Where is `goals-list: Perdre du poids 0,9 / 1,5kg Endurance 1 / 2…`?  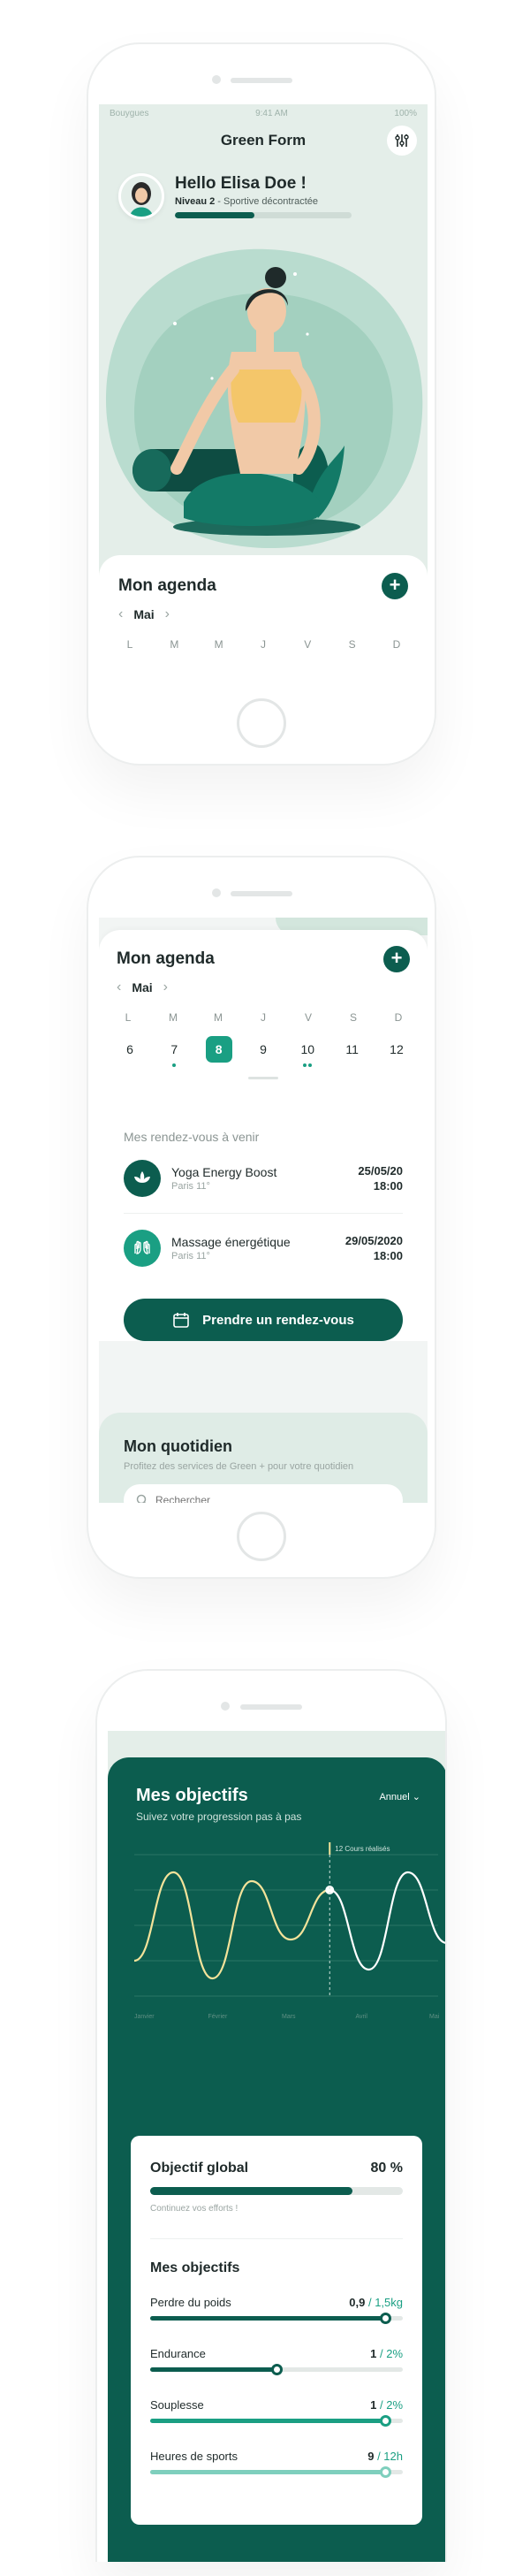 goals-list: Perdre du poids 0,9 / 1,5kg Endurance 1 / 2… is located at coordinates (276, 2387).